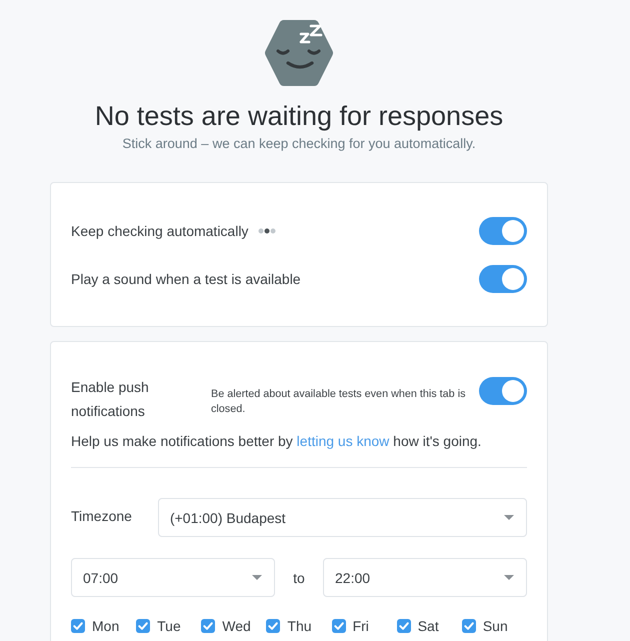 The image size is (630, 641). I want to click on setting-label: Keep checking automatically, so click(159, 230).